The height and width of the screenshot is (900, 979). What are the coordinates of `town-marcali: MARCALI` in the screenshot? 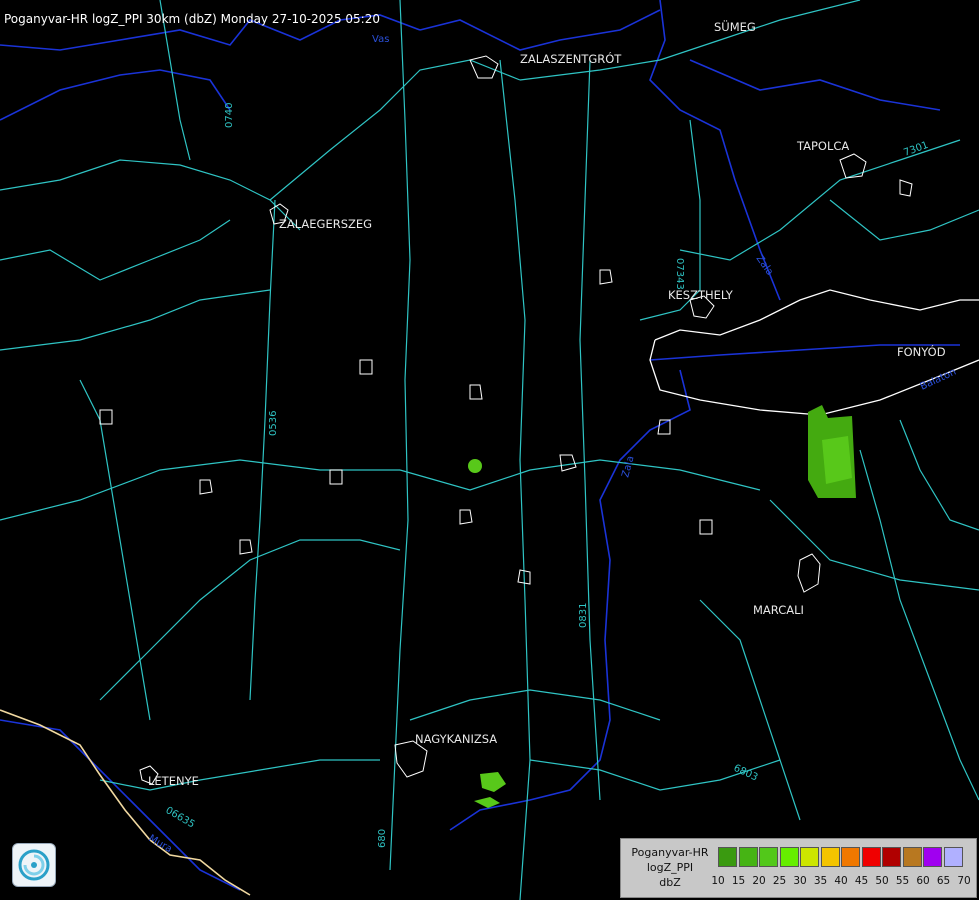 It's located at (778, 610).